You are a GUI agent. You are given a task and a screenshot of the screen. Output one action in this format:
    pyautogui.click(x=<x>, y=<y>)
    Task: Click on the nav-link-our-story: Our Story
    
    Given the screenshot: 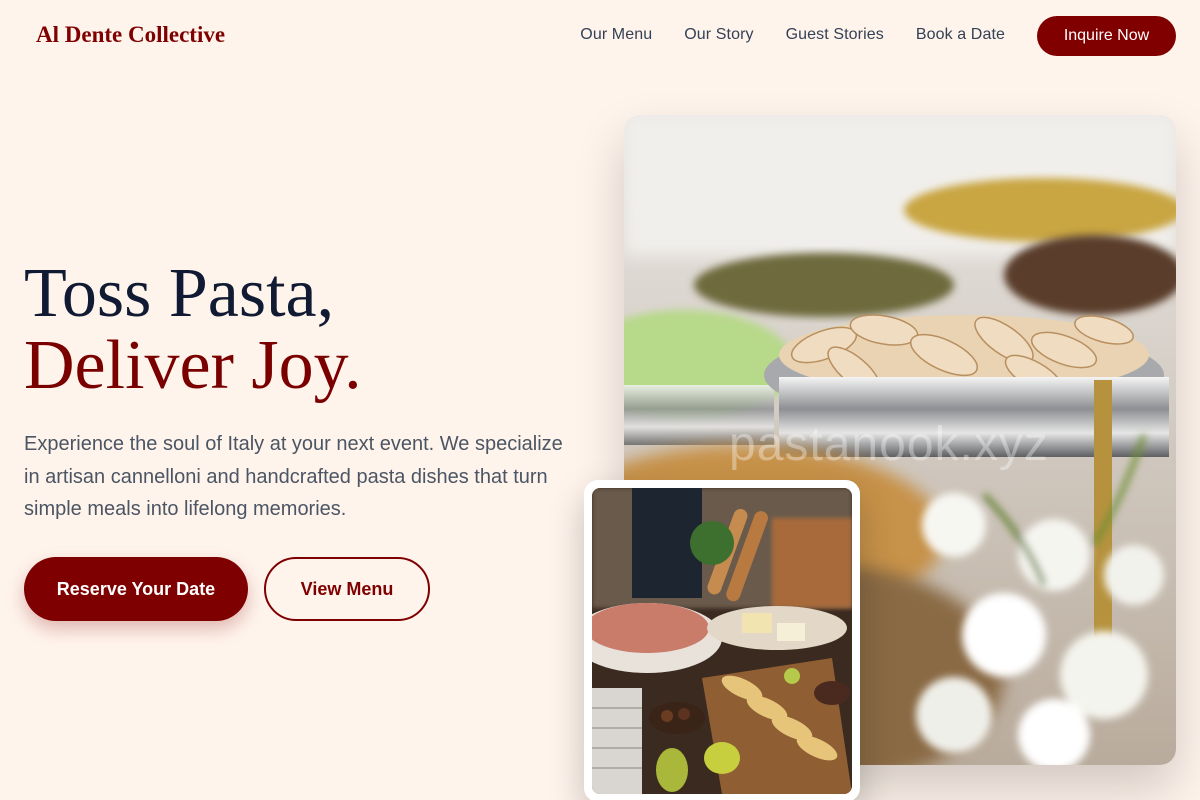 What is the action you would take?
    pyautogui.click(x=718, y=35)
    